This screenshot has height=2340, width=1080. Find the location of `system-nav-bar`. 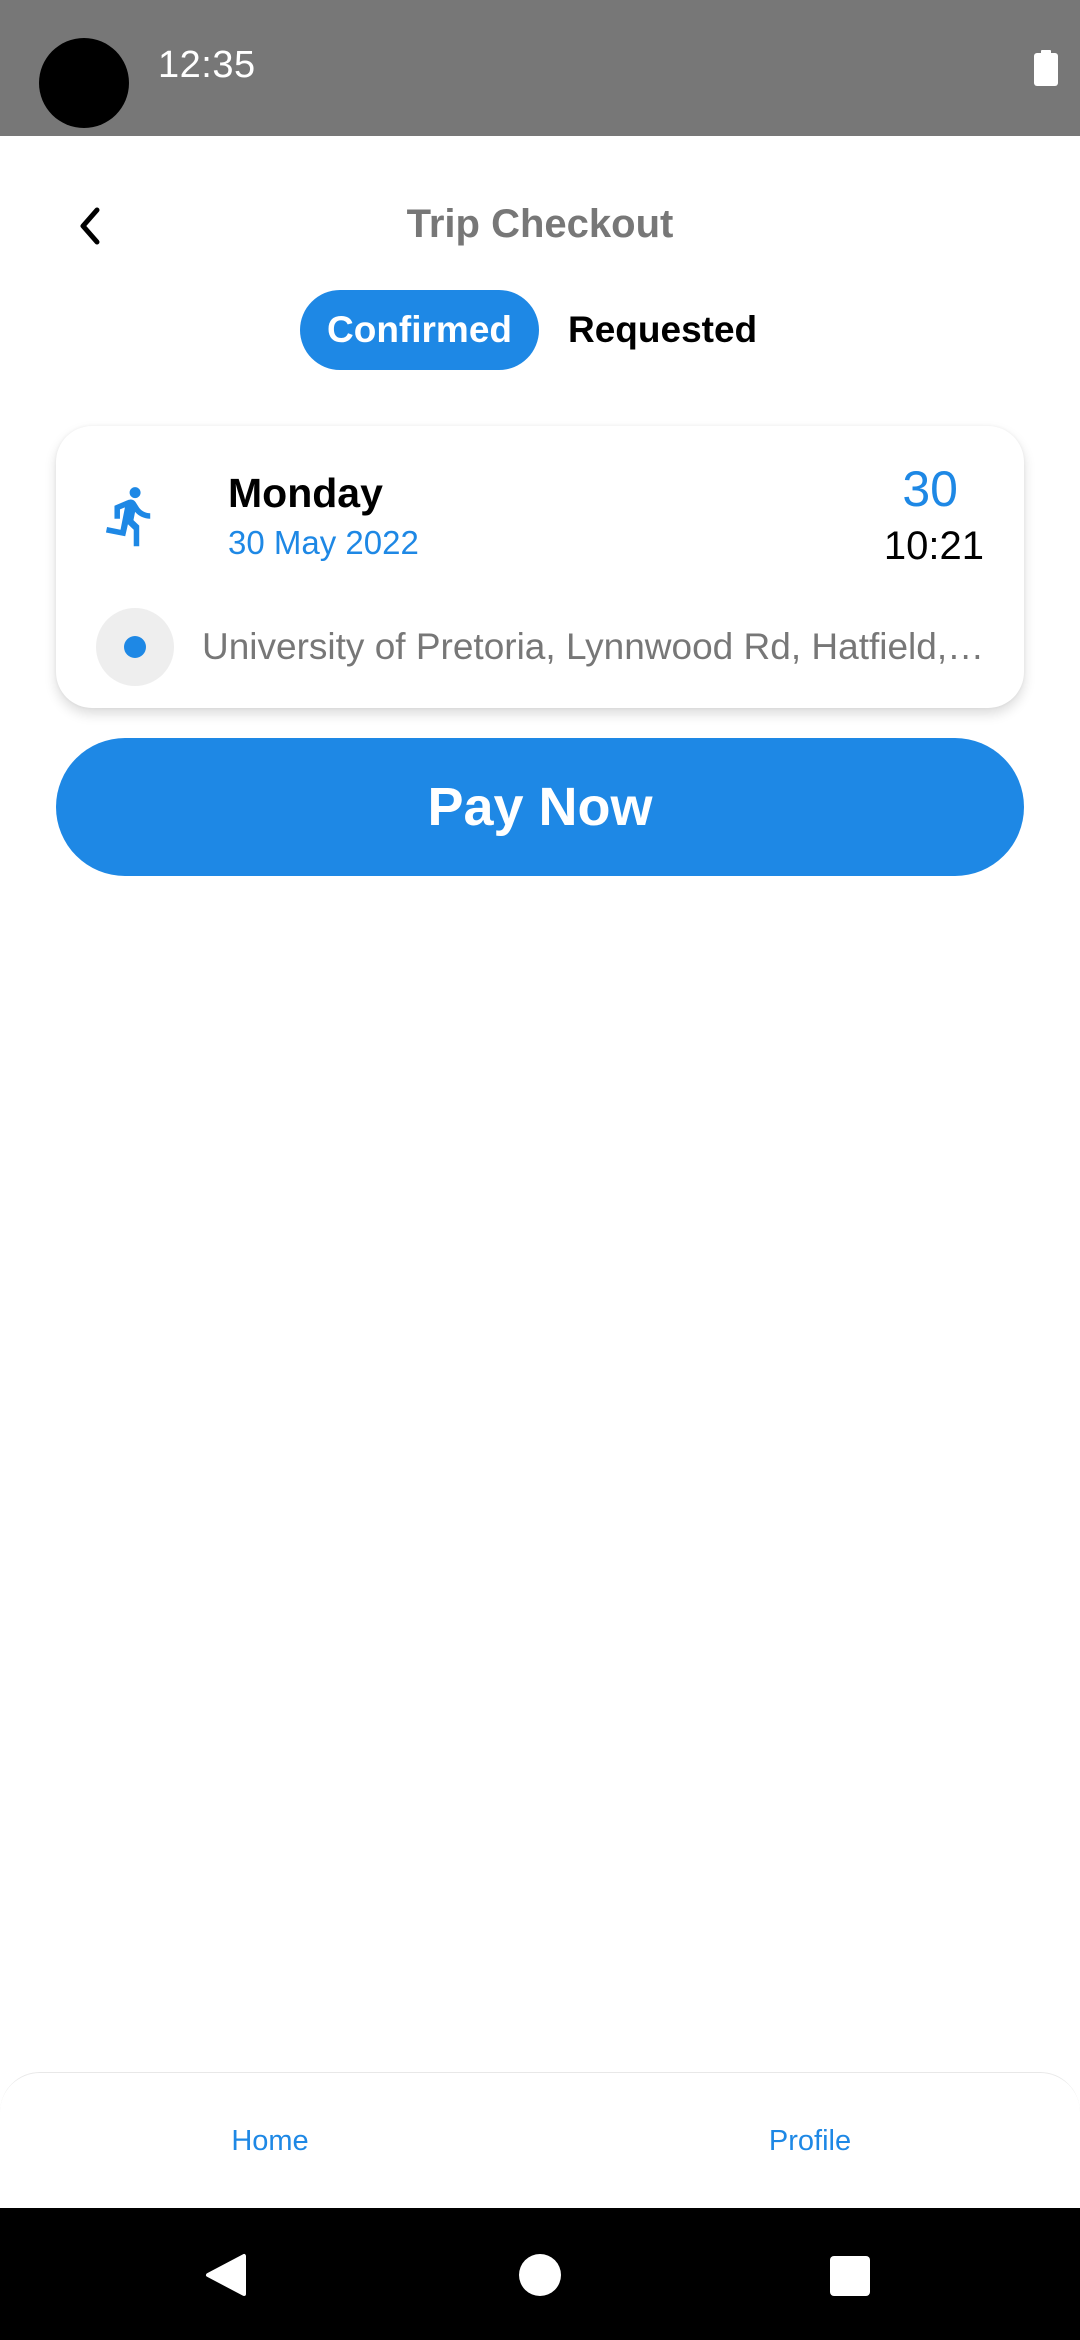

system-nav-bar is located at coordinates (540, 2274).